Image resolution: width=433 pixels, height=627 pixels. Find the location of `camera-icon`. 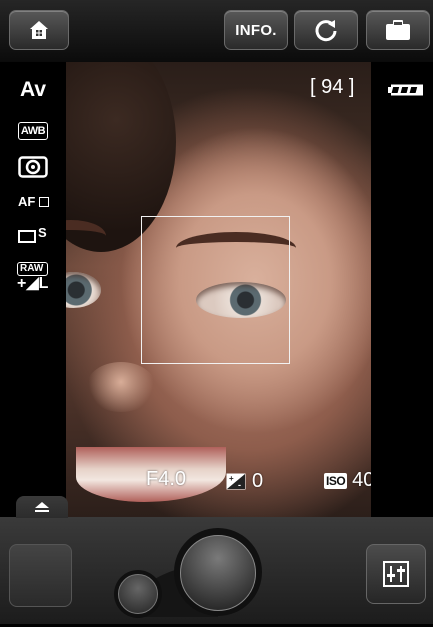

camera-icon is located at coordinates (398, 30).